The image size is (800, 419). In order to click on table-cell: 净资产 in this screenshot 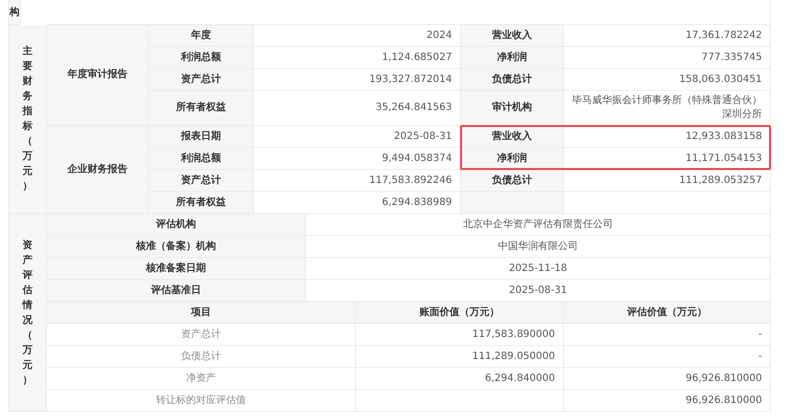, I will do `click(201, 379)`.